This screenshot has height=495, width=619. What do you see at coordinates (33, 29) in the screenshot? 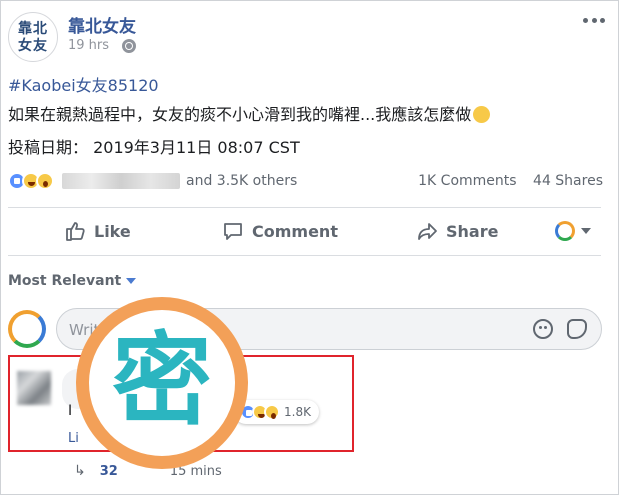
I see `avatar-text-top: 靠北` at bounding box center [33, 29].